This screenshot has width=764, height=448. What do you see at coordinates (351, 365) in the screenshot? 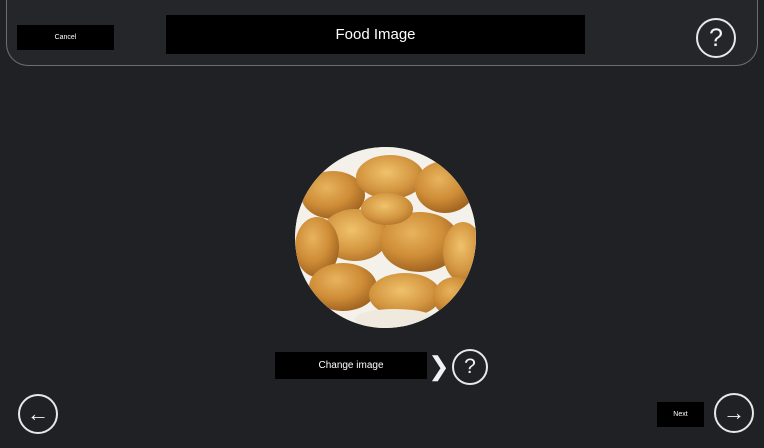
I see `change-image-button: Change image` at bounding box center [351, 365].